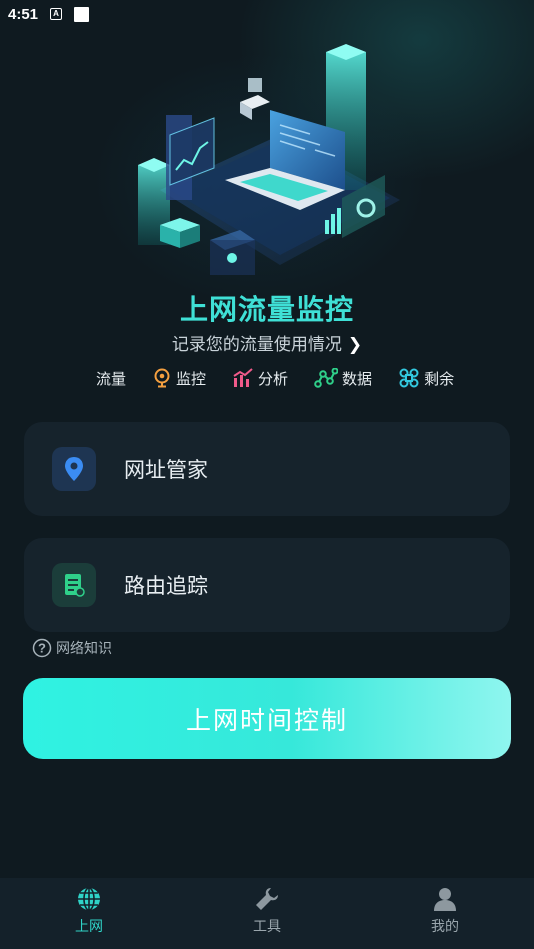 This screenshot has height=949, width=534. What do you see at coordinates (56, 14) in the screenshot?
I see `status-notification-icon: A` at bounding box center [56, 14].